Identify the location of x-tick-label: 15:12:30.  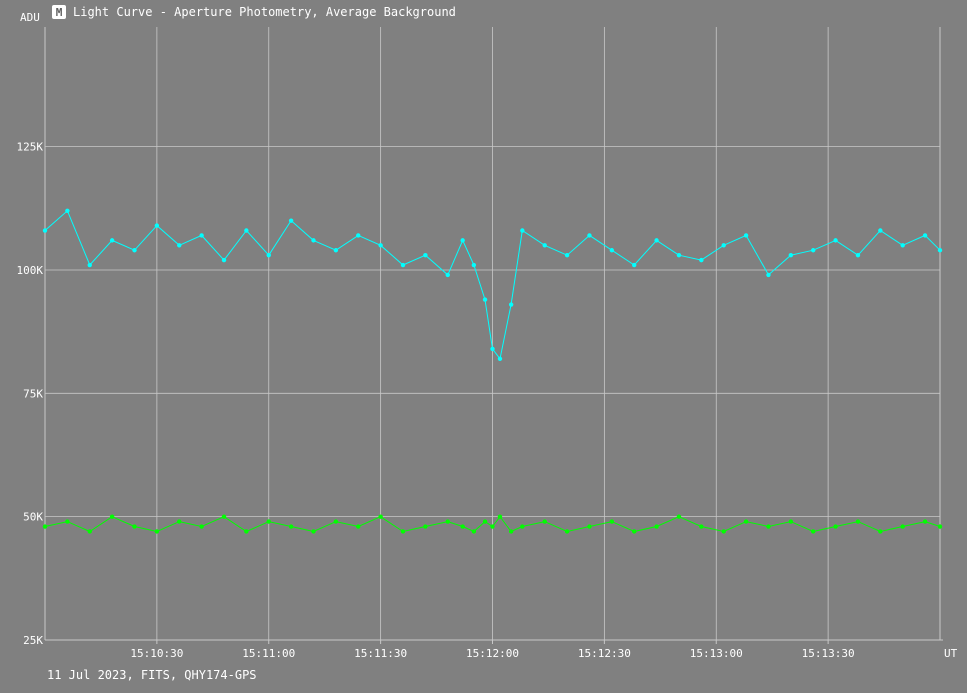
(604, 653).